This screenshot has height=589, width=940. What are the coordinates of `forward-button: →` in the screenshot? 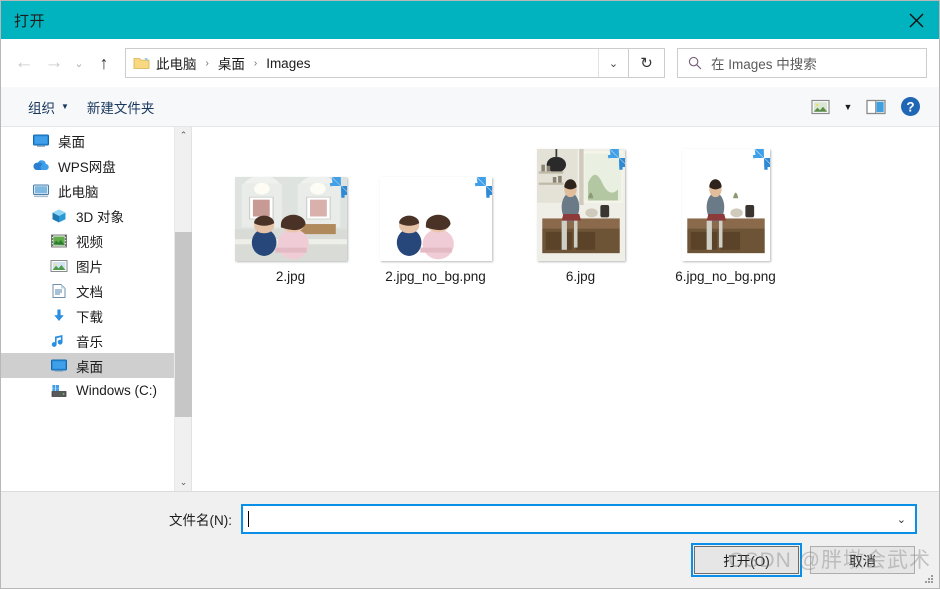 It's located at (54, 63).